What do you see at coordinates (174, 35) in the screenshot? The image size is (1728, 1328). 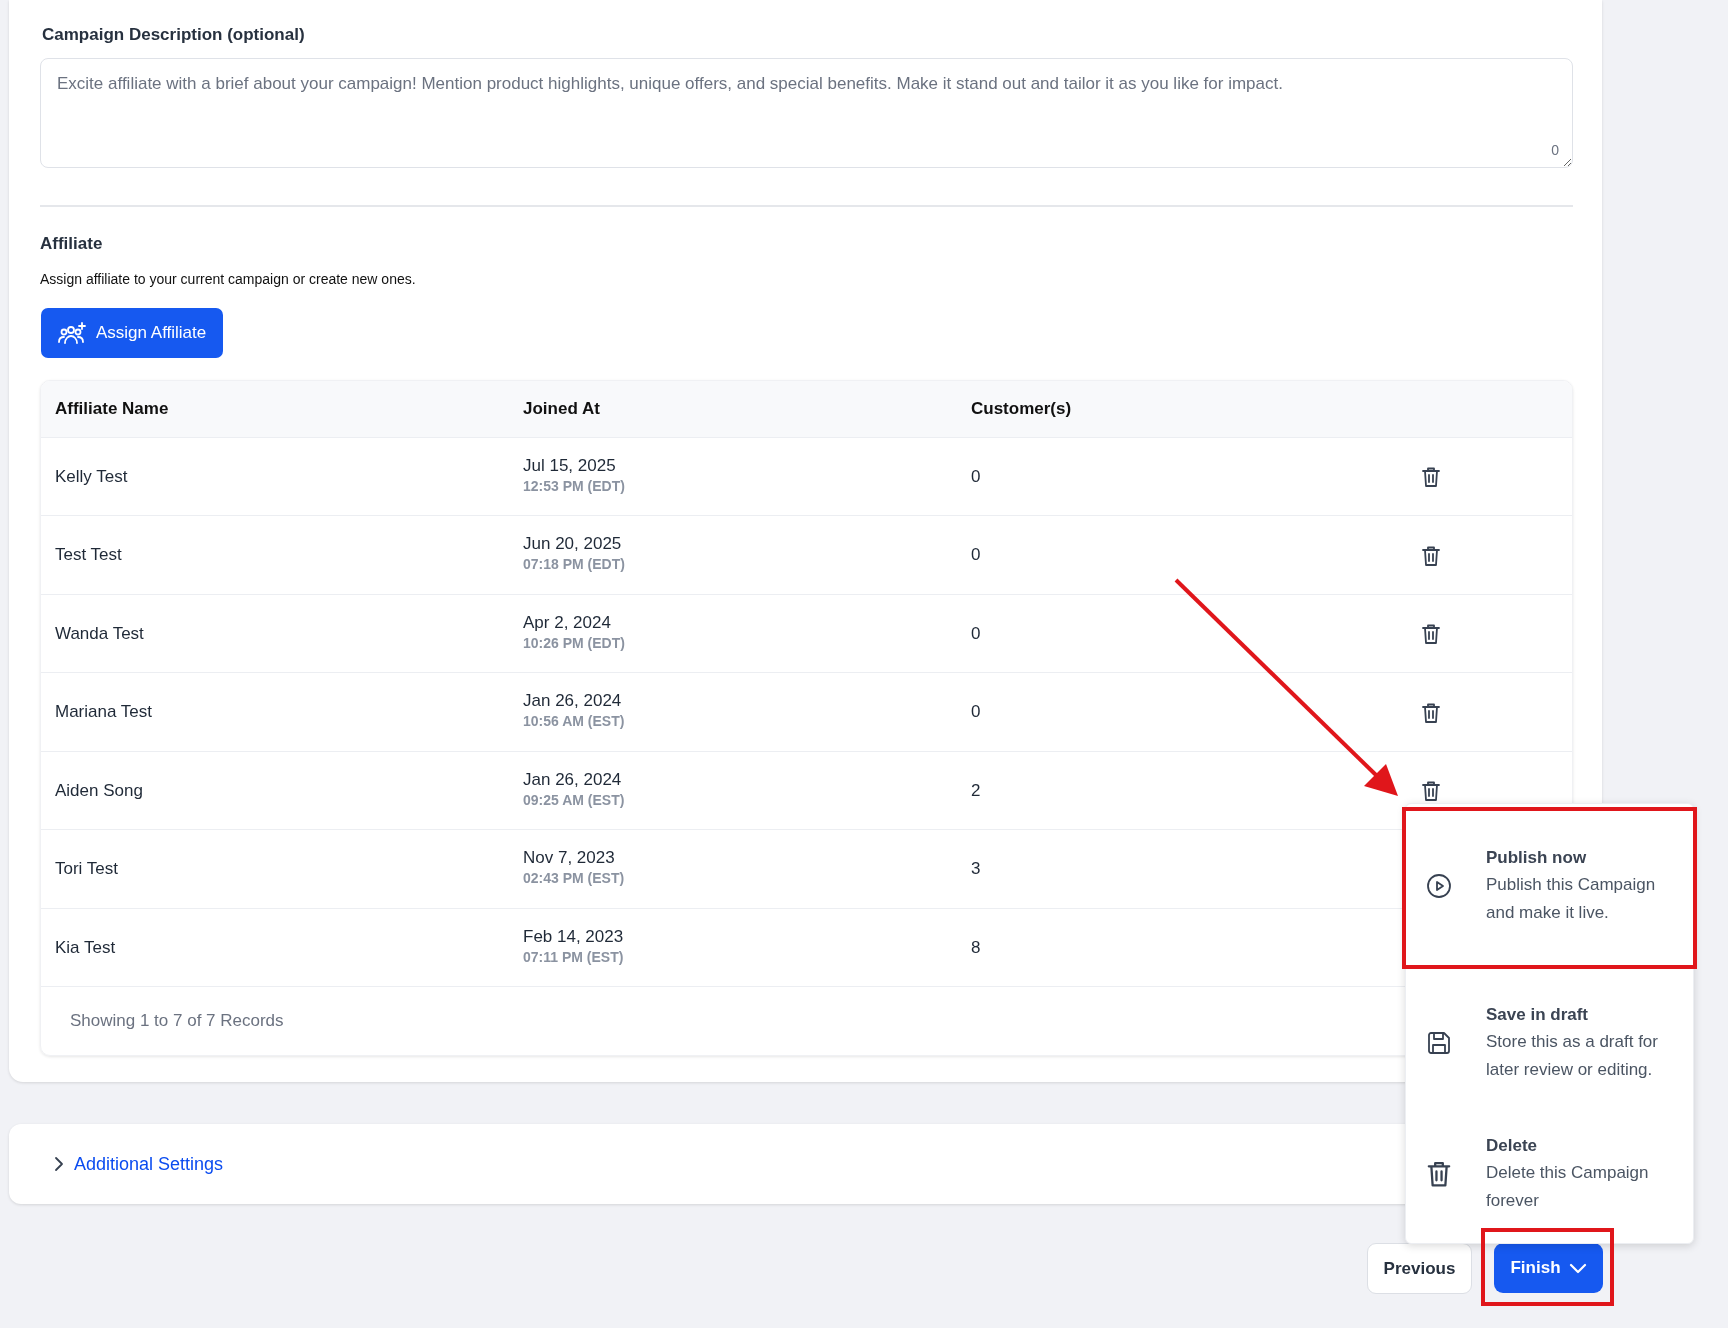 I see `field-label: Campaign Description (optional)` at bounding box center [174, 35].